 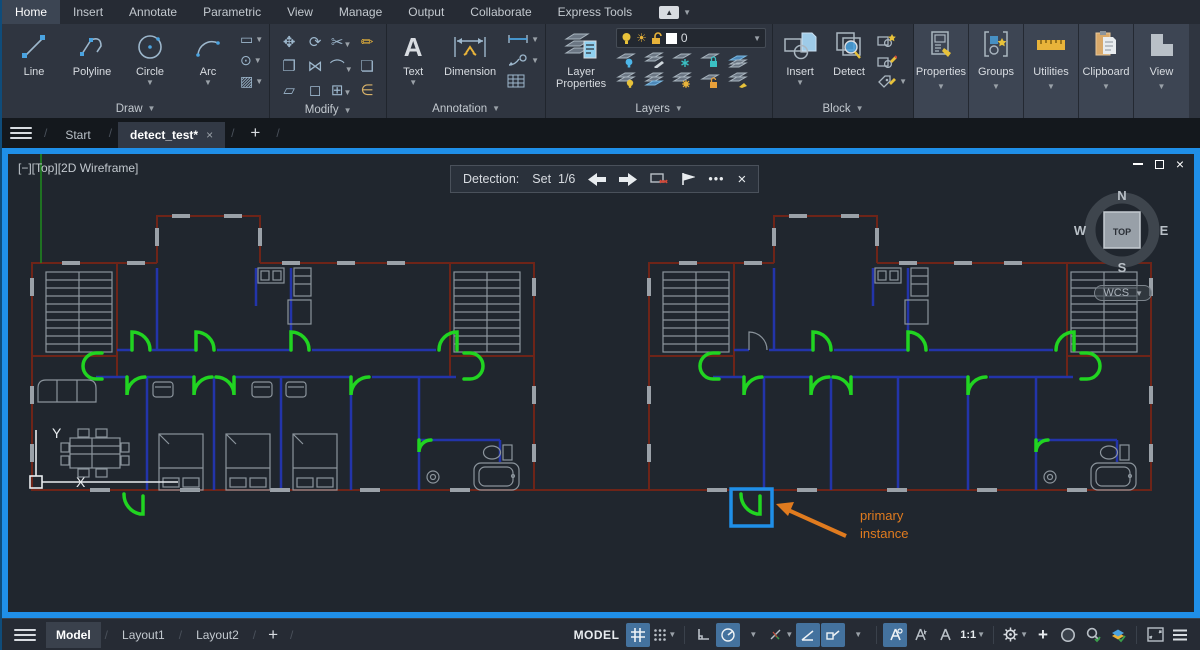 What do you see at coordinates (1043, 635) in the screenshot?
I see `plan-crosshair-button: +` at bounding box center [1043, 635].